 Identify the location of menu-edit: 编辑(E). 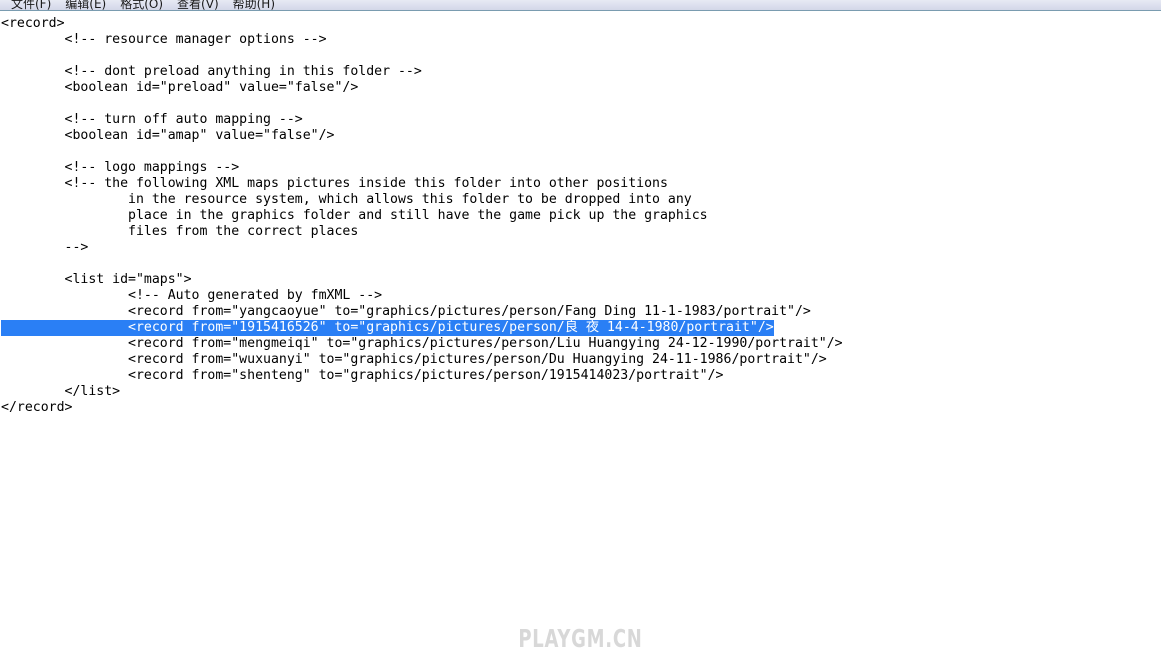
(85, 5).